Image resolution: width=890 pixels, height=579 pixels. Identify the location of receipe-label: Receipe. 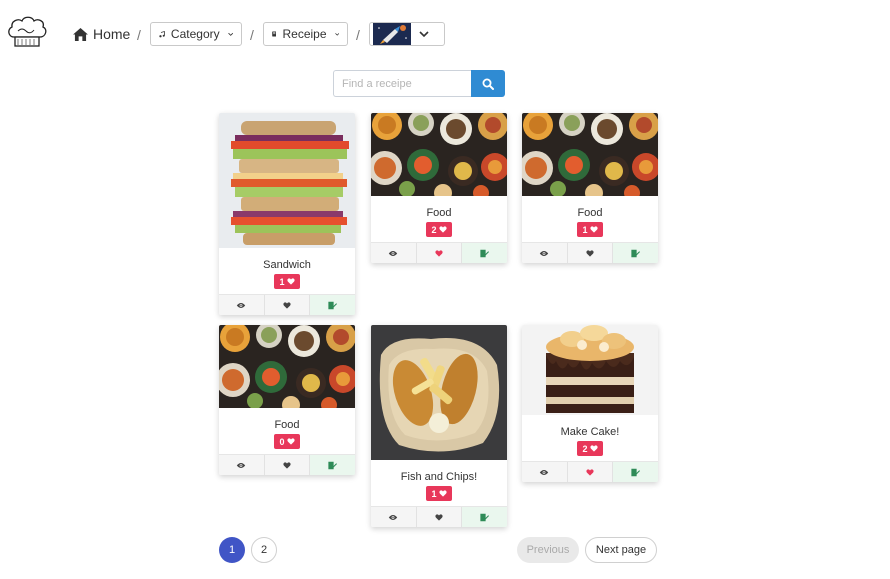
(304, 34).